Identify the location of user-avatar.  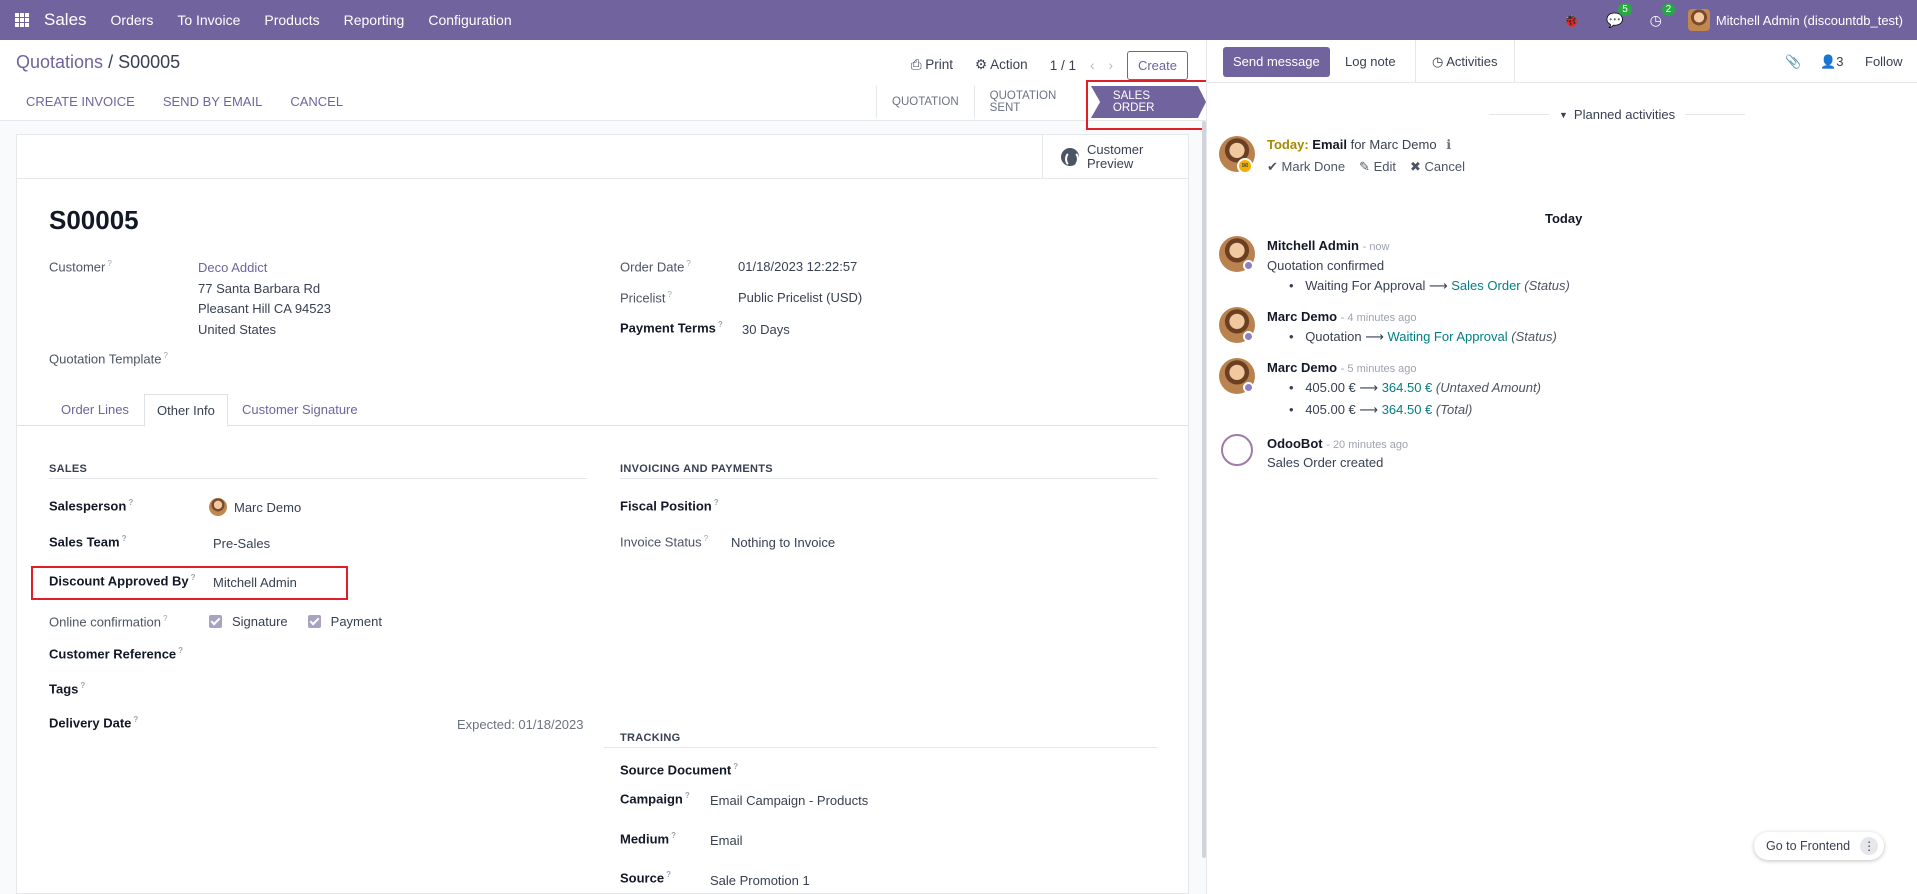
(1698, 20).